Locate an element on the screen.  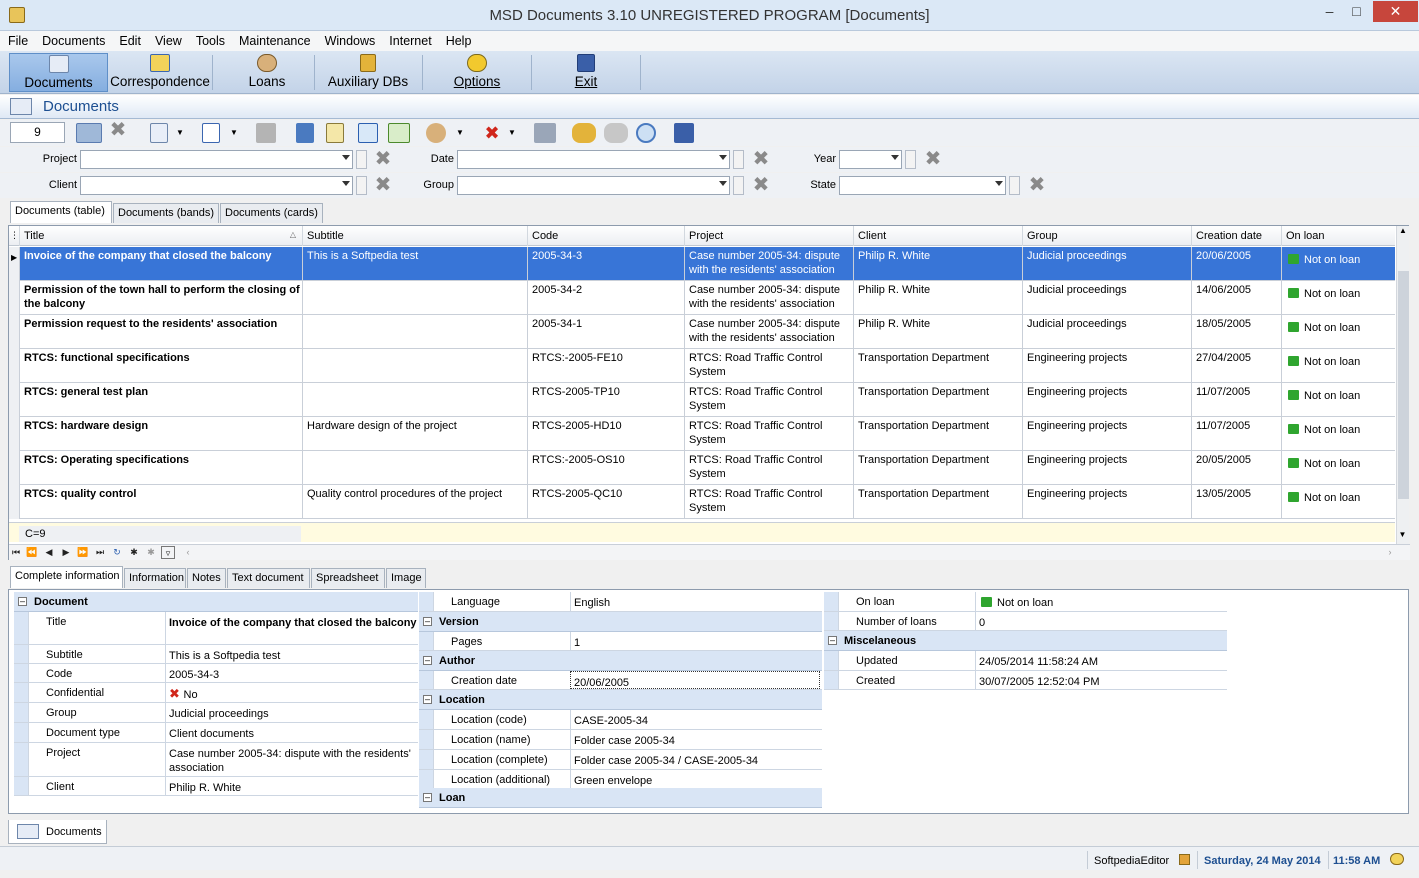
group-filter-spinner is located at coordinates (738, 185).